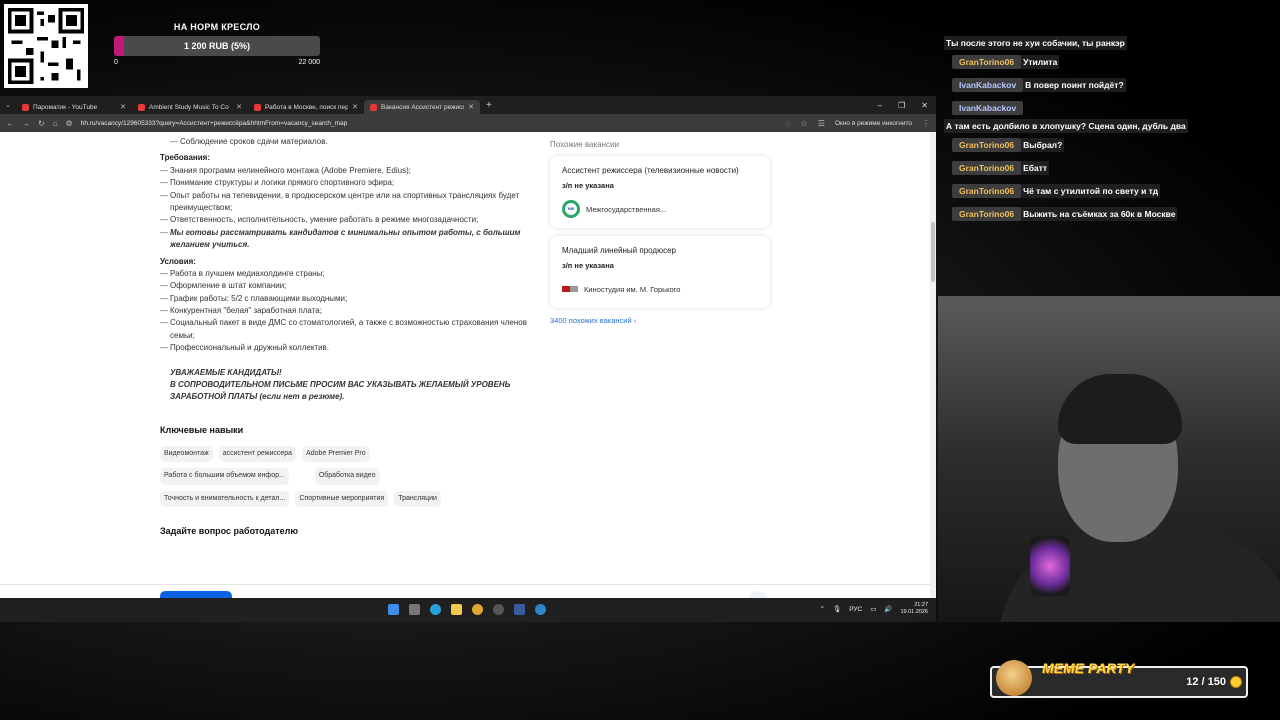  What do you see at coordinates (901, 105) in the screenshot?
I see `maximize-icon: ❐` at bounding box center [901, 105].